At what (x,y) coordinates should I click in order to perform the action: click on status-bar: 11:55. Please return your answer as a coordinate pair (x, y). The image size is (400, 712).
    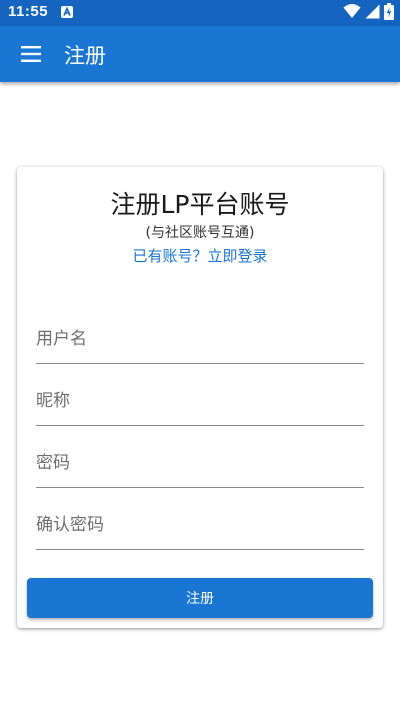
    Looking at the image, I should click on (200, 13).